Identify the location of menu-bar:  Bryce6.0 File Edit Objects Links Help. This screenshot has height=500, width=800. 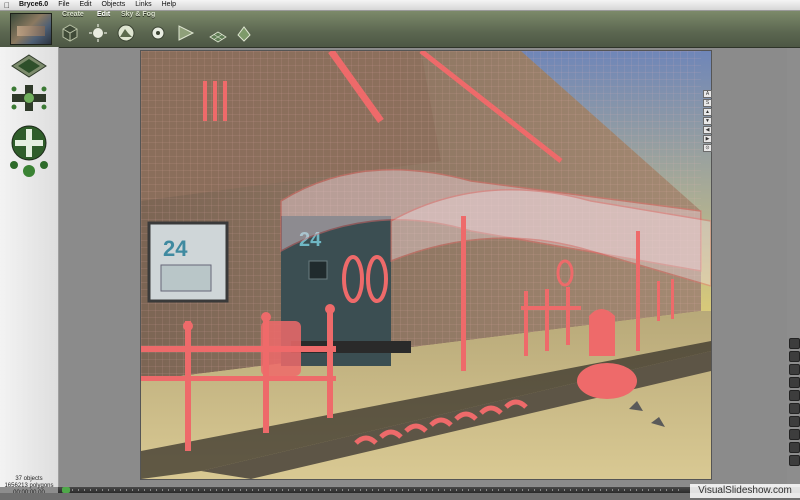
(400, 5).